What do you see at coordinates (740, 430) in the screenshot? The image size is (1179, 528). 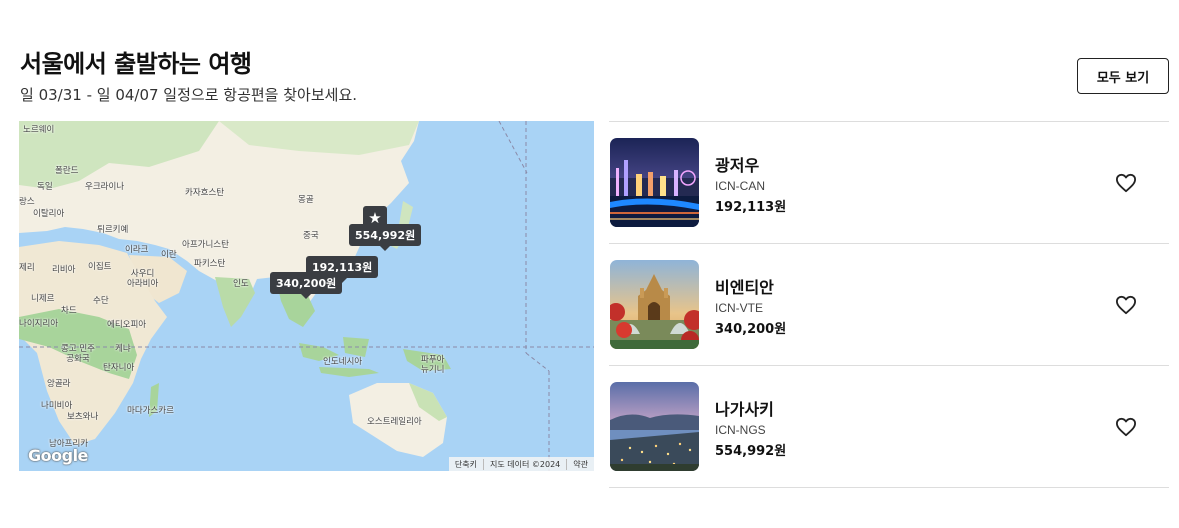 I see `destination-route: ICN-NGS` at bounding box center [740, 430].